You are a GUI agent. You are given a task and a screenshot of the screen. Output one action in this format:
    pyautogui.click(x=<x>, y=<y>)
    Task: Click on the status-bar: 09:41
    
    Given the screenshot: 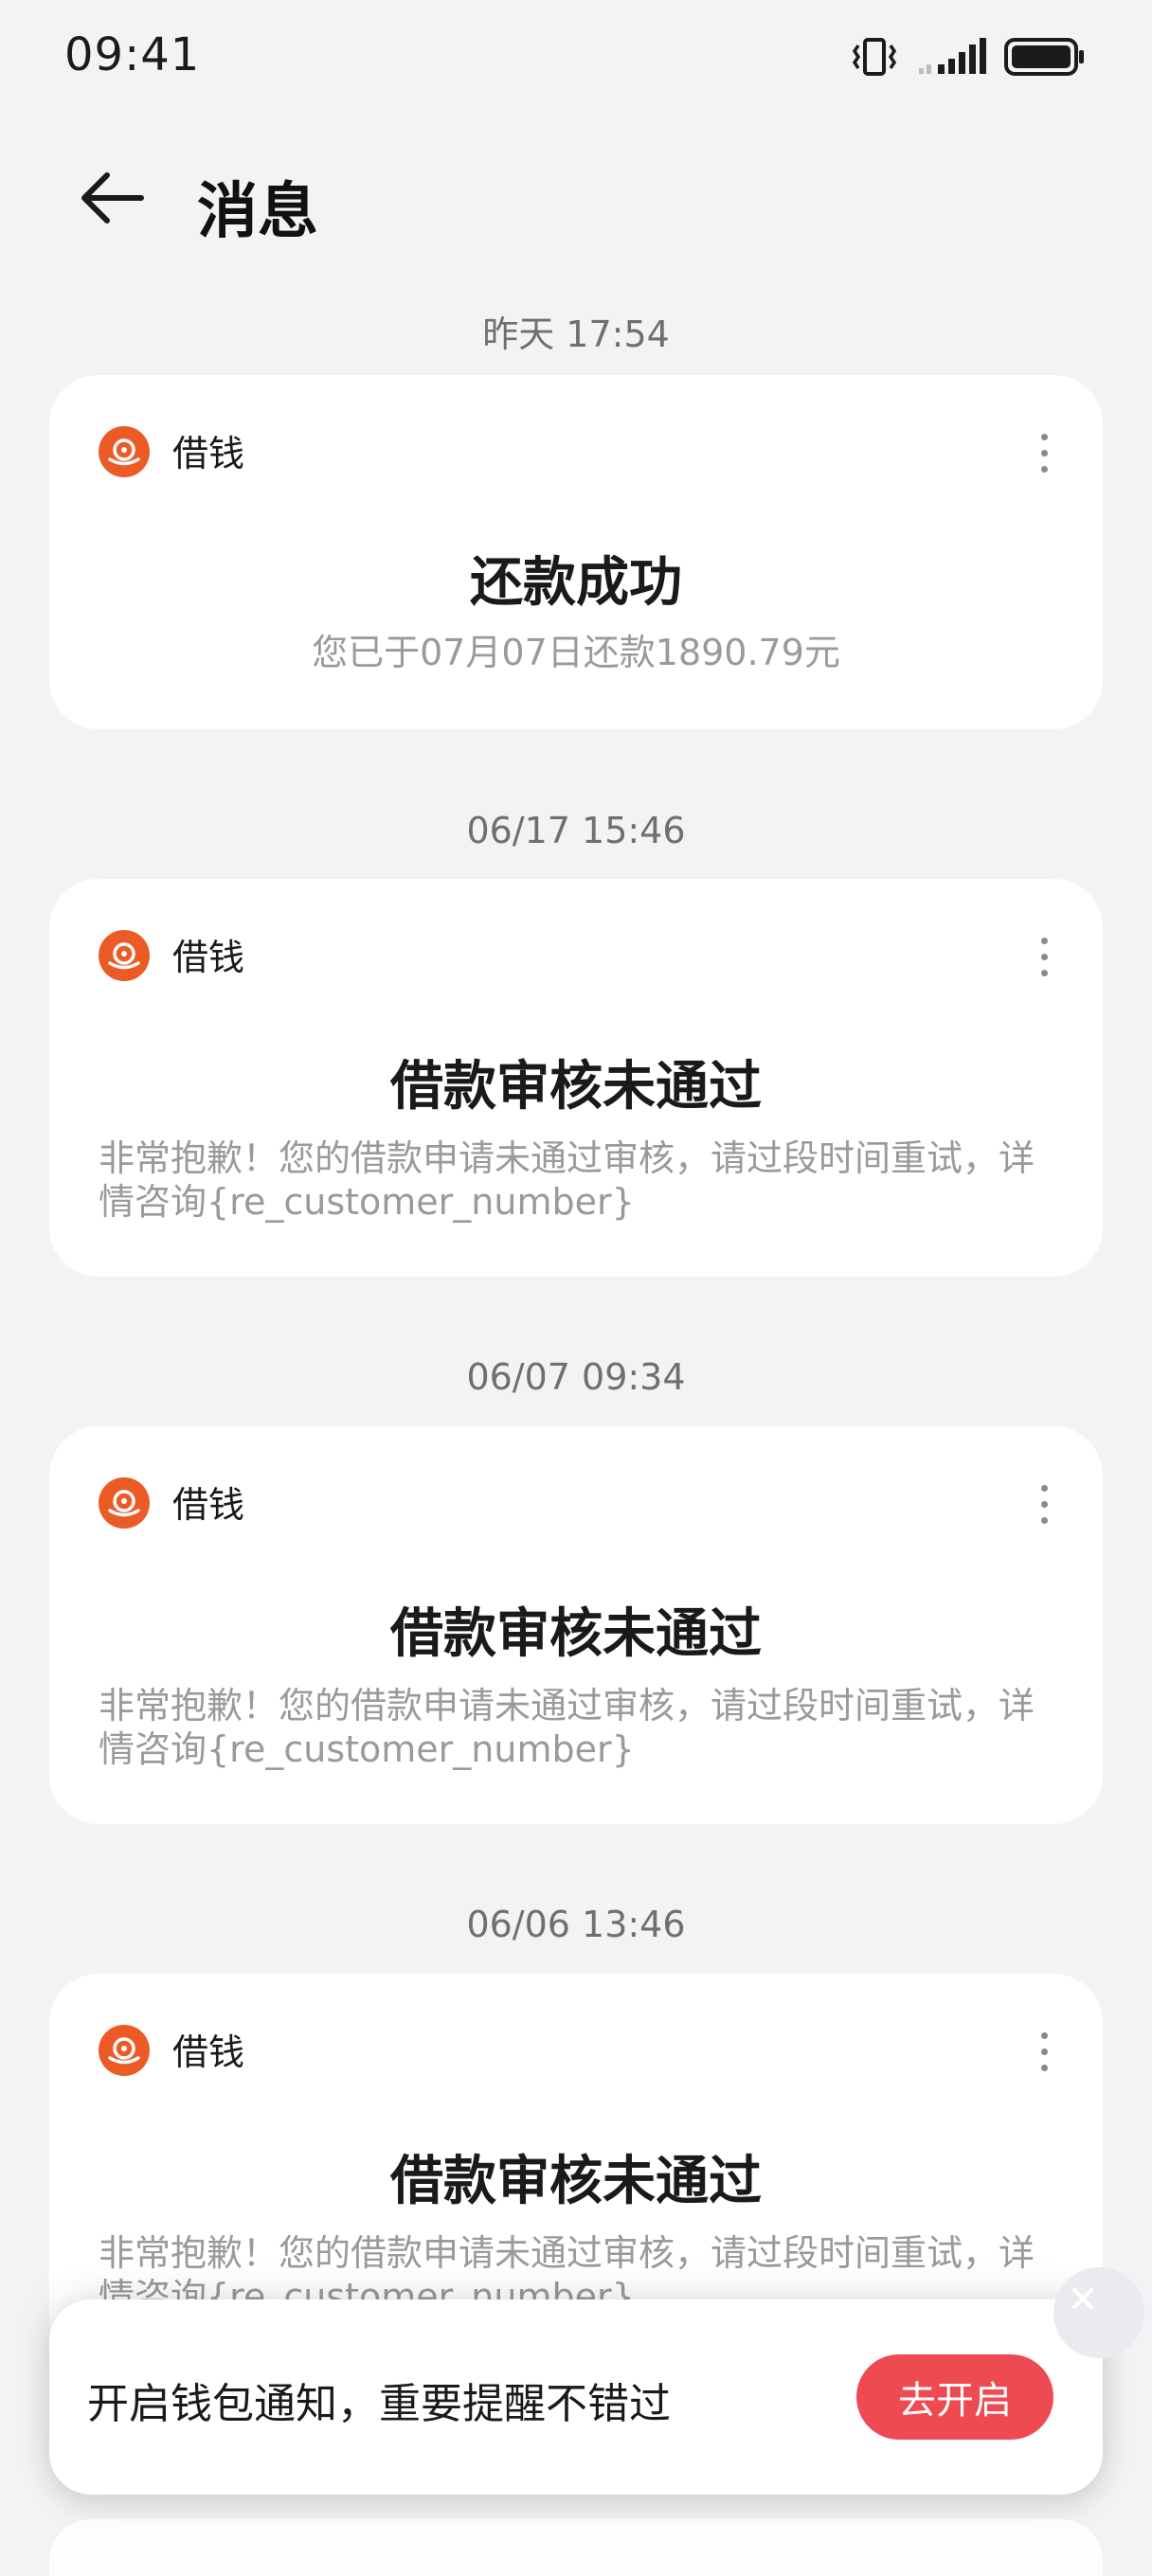 What is the action you would take?
    pyautogui.click(x=576, y=57)
    